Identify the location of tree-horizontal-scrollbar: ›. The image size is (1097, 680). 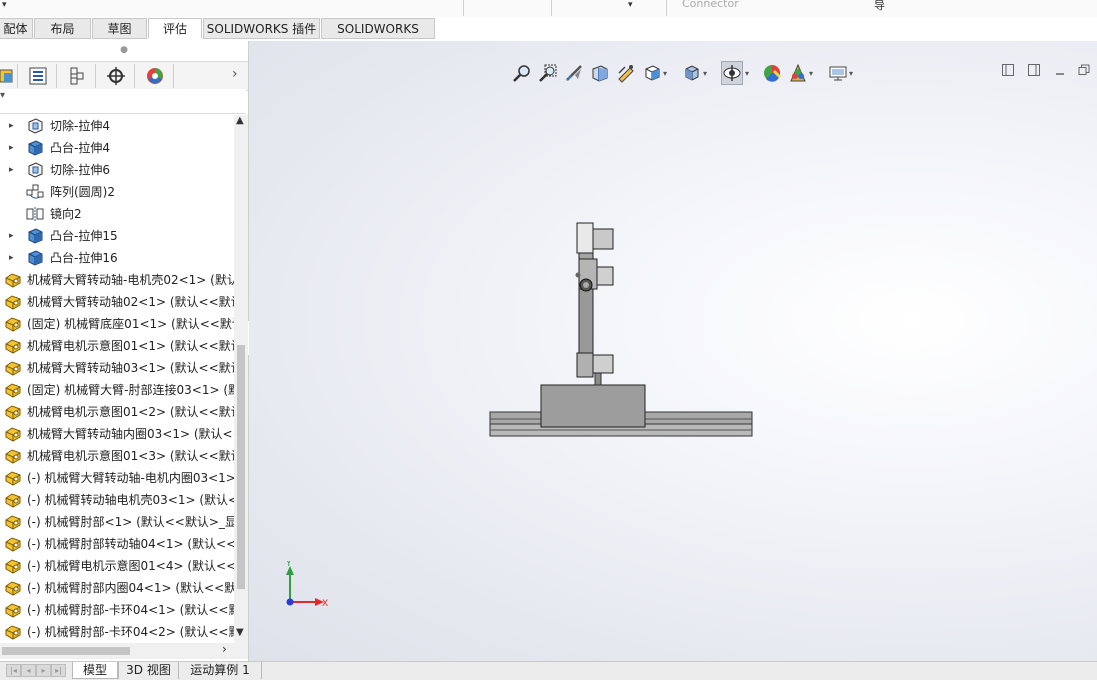
(124, 650).